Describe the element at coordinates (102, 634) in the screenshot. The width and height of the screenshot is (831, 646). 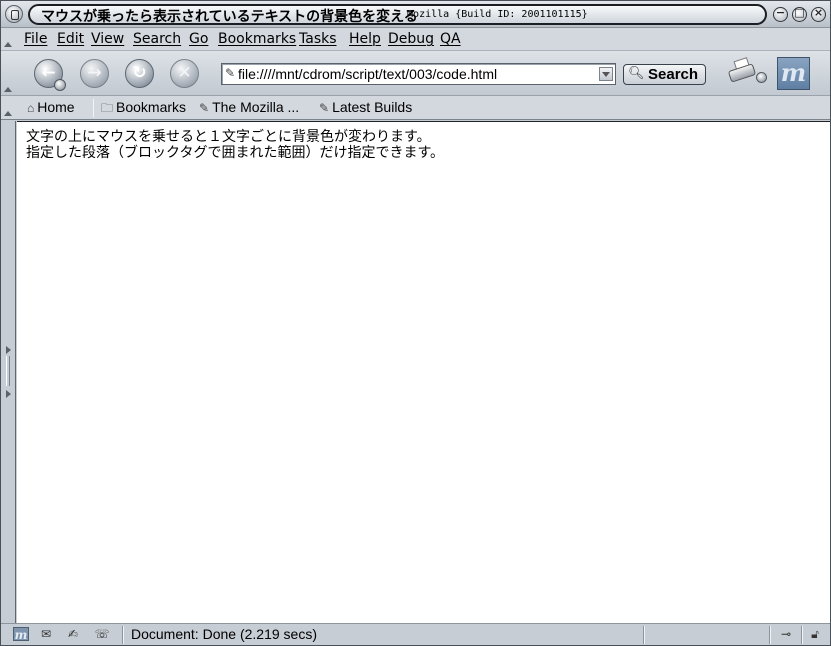
I see `chat-icon: ☏` at that location.